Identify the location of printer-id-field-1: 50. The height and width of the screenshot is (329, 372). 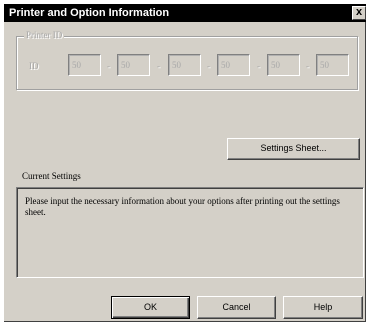
(84, 65).